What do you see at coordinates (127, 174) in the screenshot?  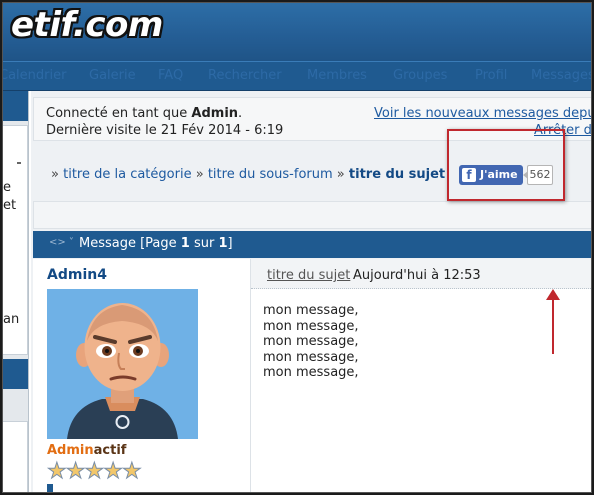 I see `breadcrumb-category: titre de la catégorie` at bounding box center [127, 174].